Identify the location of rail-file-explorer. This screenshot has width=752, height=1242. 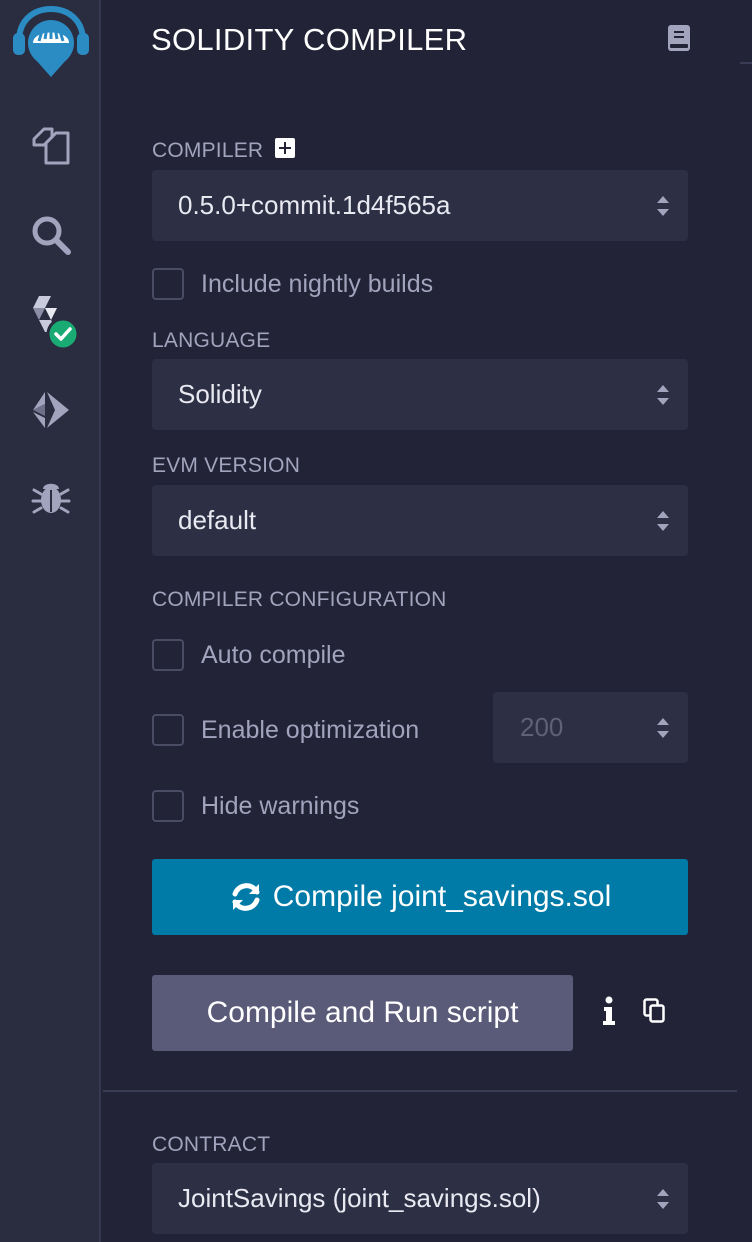
(50, 146).